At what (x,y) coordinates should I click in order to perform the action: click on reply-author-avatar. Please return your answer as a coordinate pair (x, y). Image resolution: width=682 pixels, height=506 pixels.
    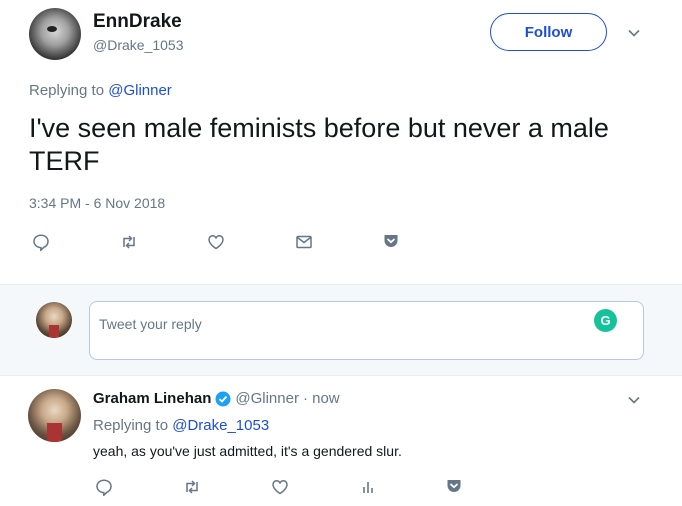
    Looking at the image, I should click on (54, 415).